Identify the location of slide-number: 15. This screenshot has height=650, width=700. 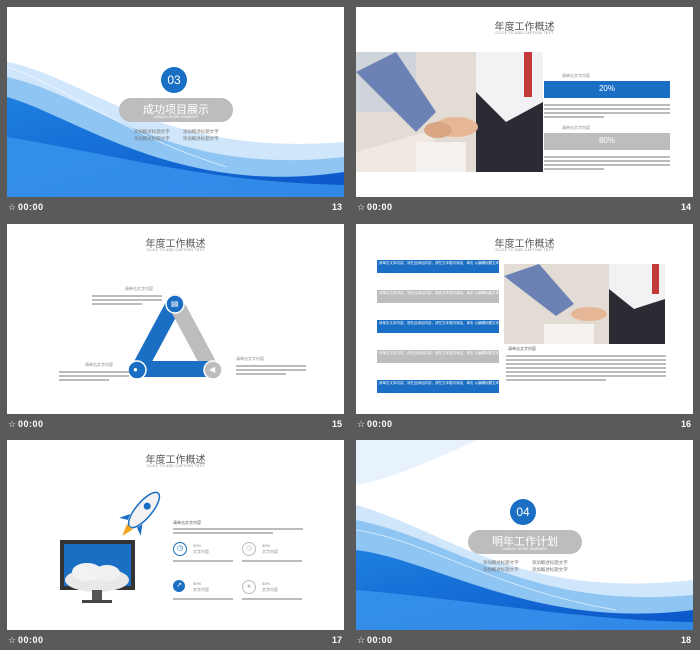
(336, 424).